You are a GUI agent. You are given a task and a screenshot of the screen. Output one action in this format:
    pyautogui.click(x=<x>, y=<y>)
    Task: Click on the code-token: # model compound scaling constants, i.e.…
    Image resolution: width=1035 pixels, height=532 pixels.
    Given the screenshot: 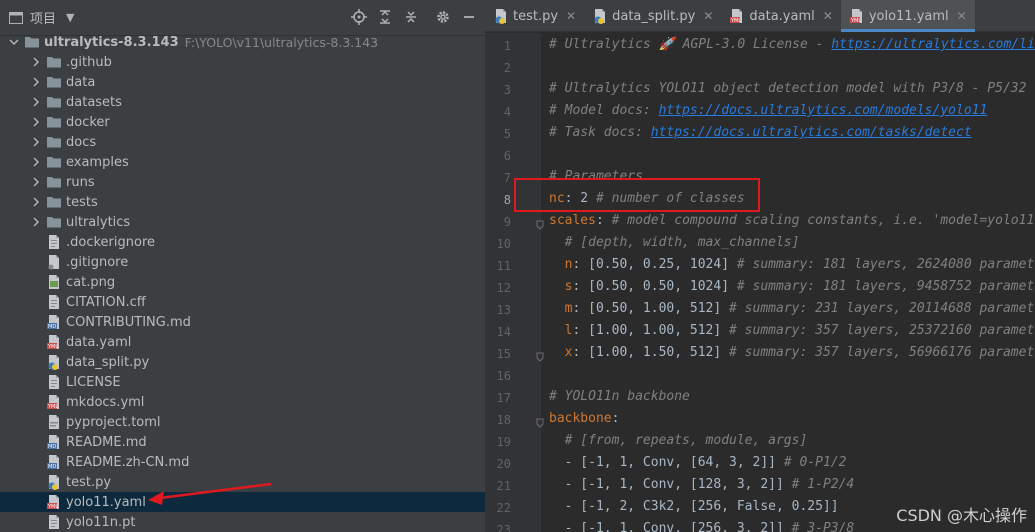 What is the action you would take?
    pyautogui.click(x=823, y=220)
    